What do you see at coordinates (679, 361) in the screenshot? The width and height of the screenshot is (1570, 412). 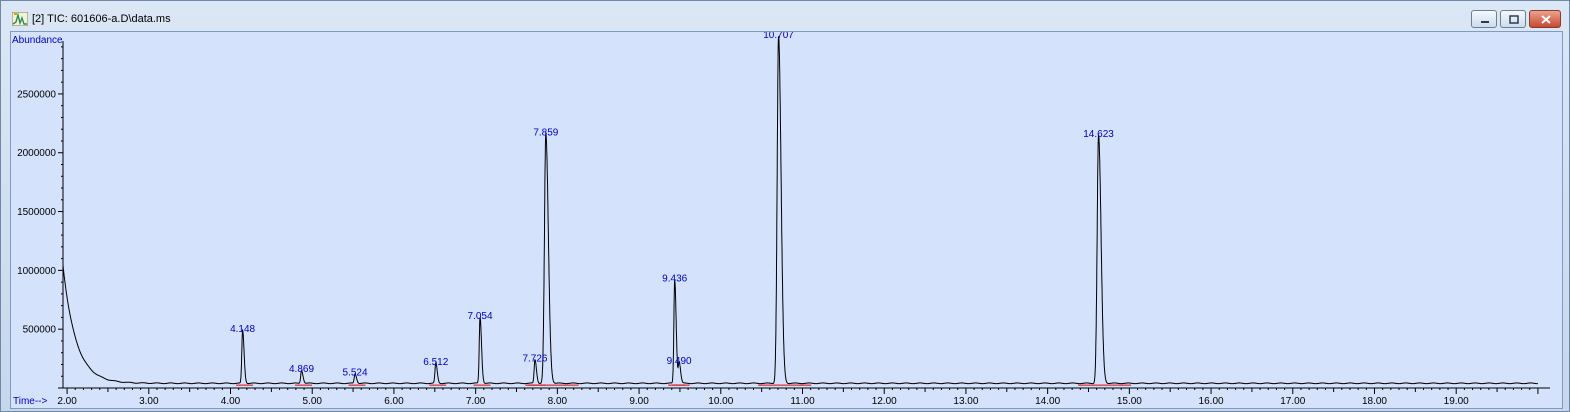 I see `peak-label: 9.490` at bounding box center [679, 361].